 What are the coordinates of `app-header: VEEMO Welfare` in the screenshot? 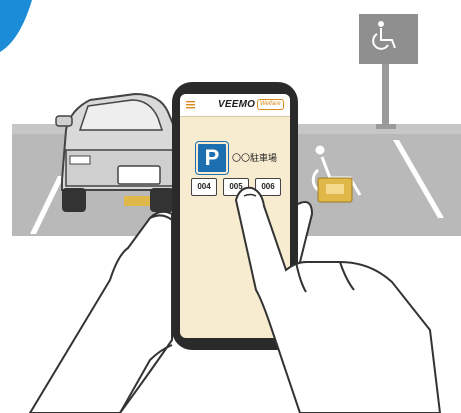 It's located at (235, 105).